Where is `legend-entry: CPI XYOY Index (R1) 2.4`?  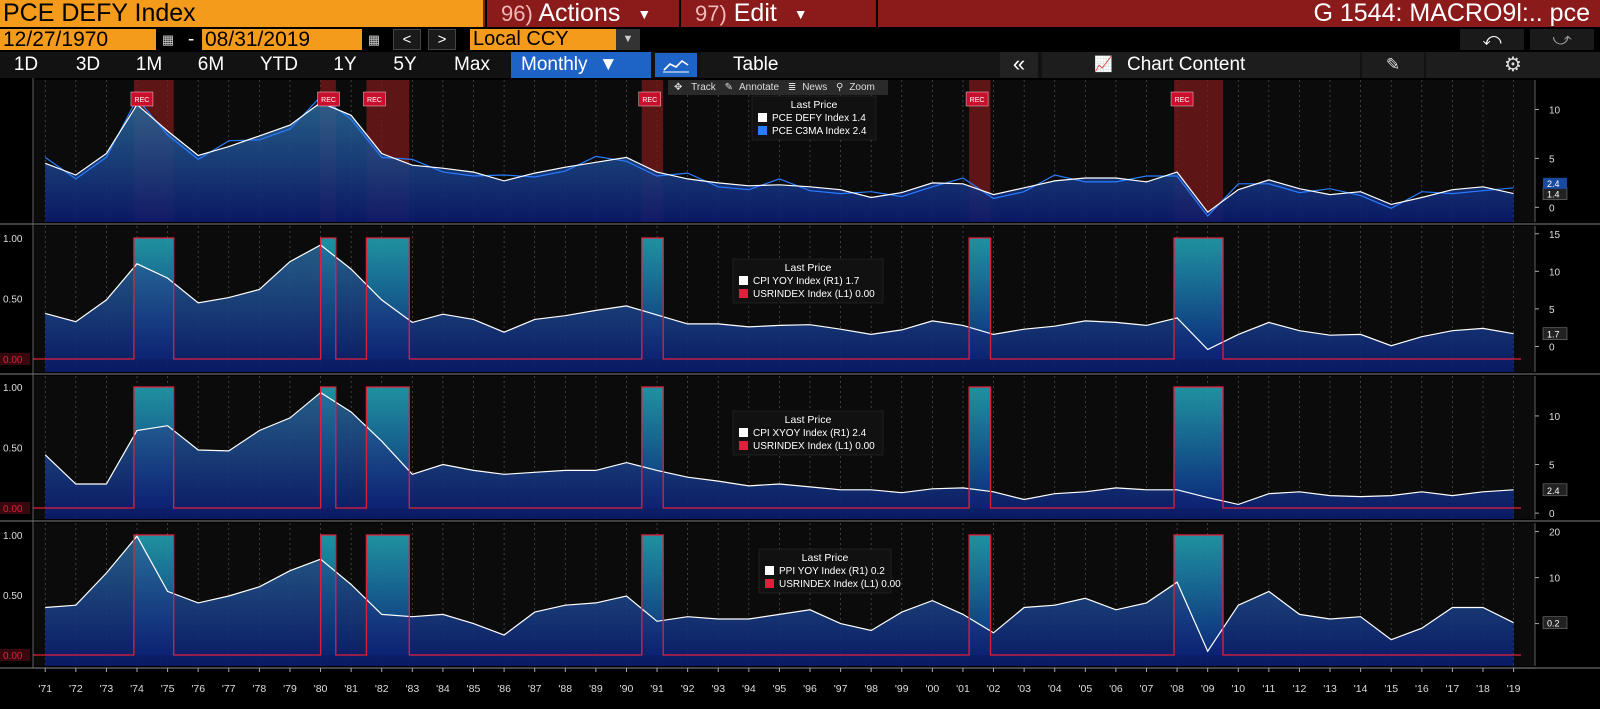 legend-entry: CPI XYOY Index (R1) 2.4 is located at coordinates (810, 433).